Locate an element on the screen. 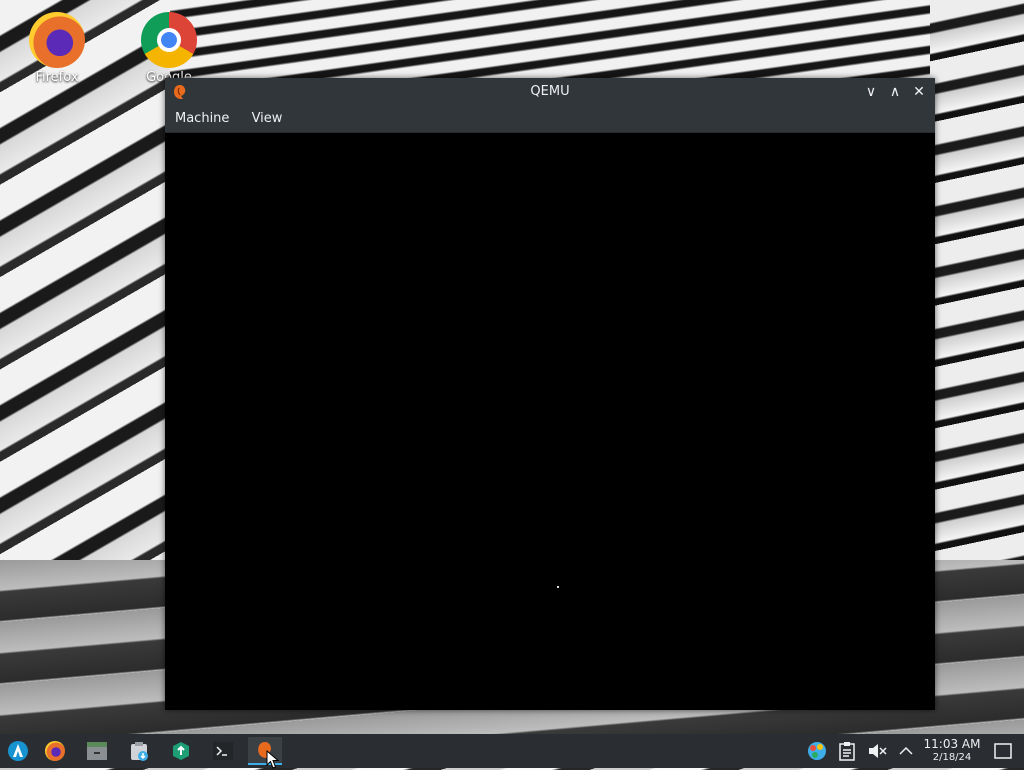 The width and height of the screenshot is (1024, 770). maximize-button: ∧ is located at coordinates (895, 92).